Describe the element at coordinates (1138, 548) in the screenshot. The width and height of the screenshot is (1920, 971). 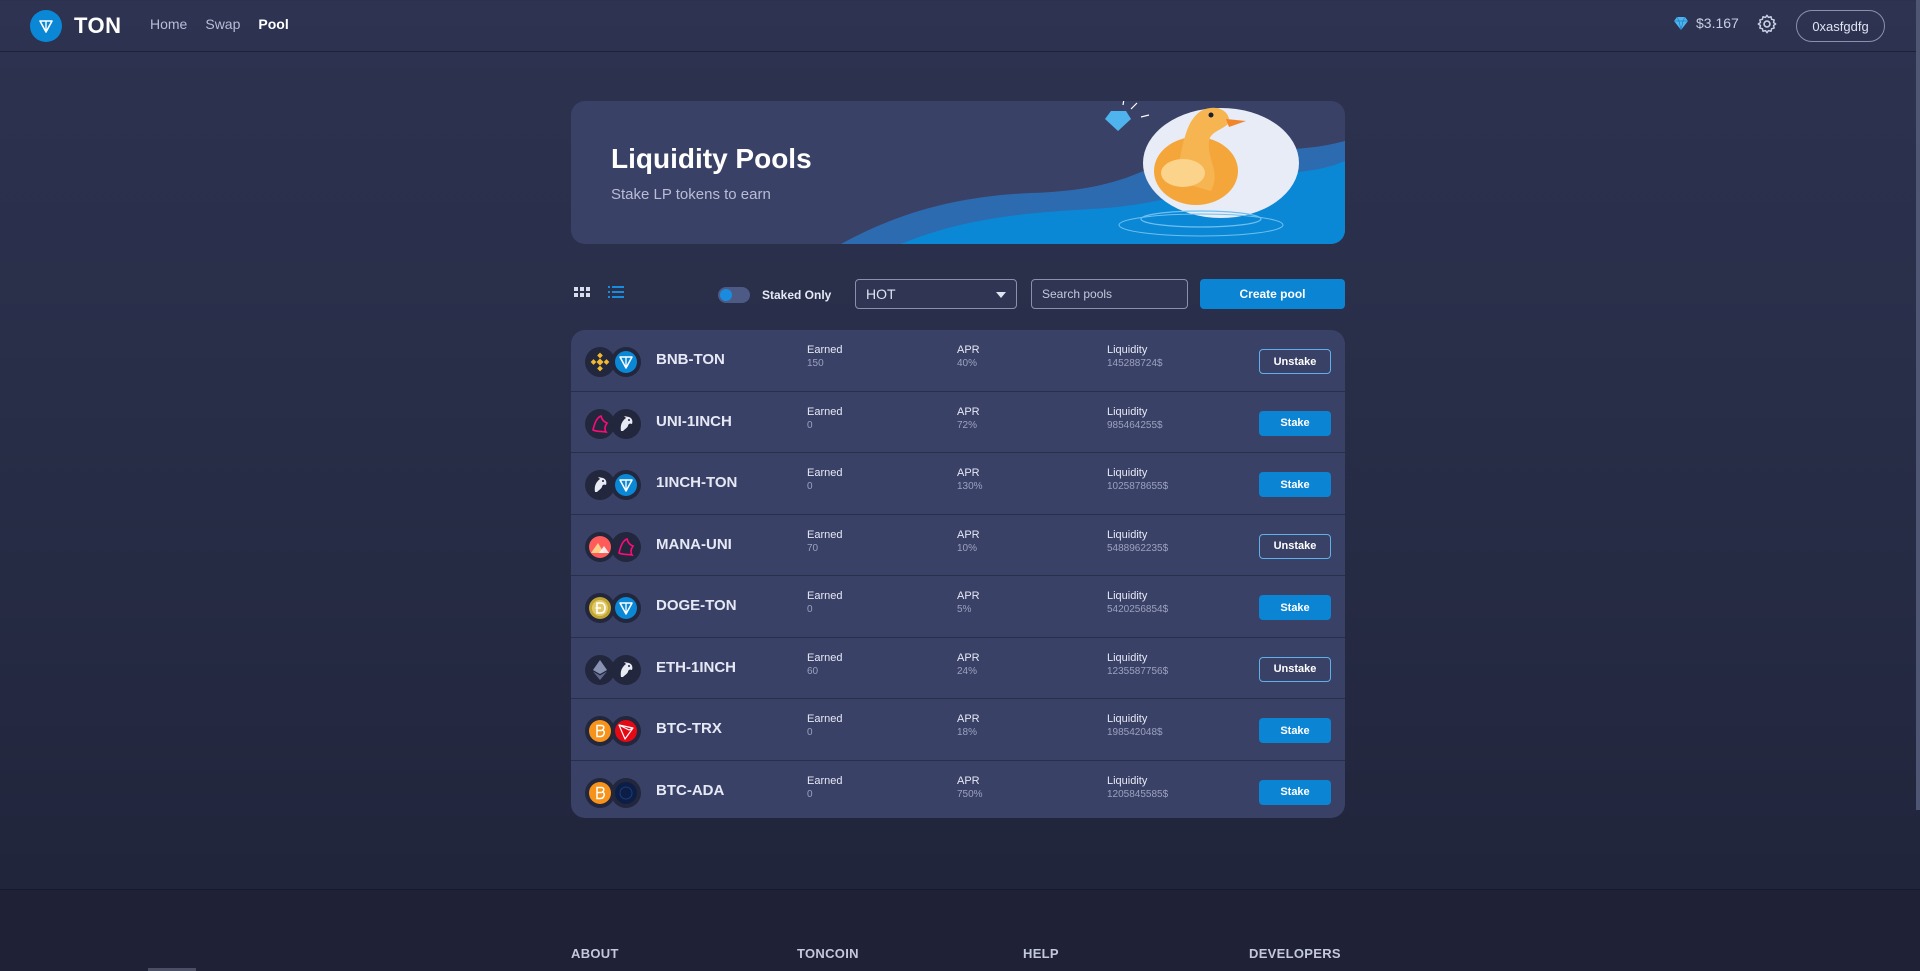
I see `liquidity-value: 5488962235$` at that location.